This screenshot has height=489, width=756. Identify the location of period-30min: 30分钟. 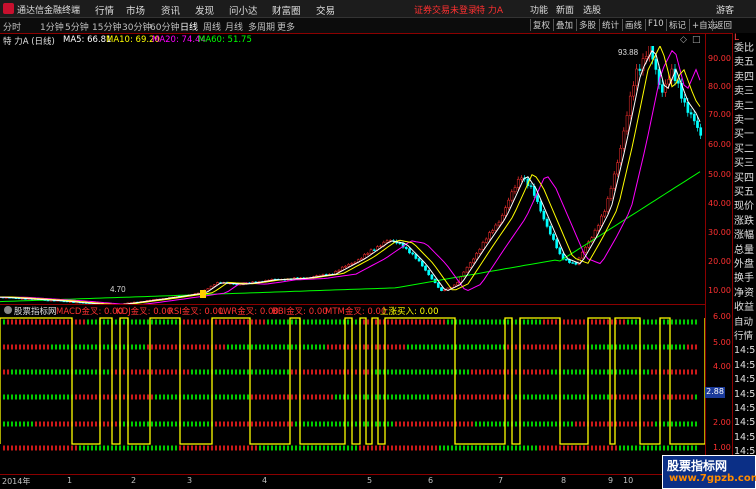
(136, 26).